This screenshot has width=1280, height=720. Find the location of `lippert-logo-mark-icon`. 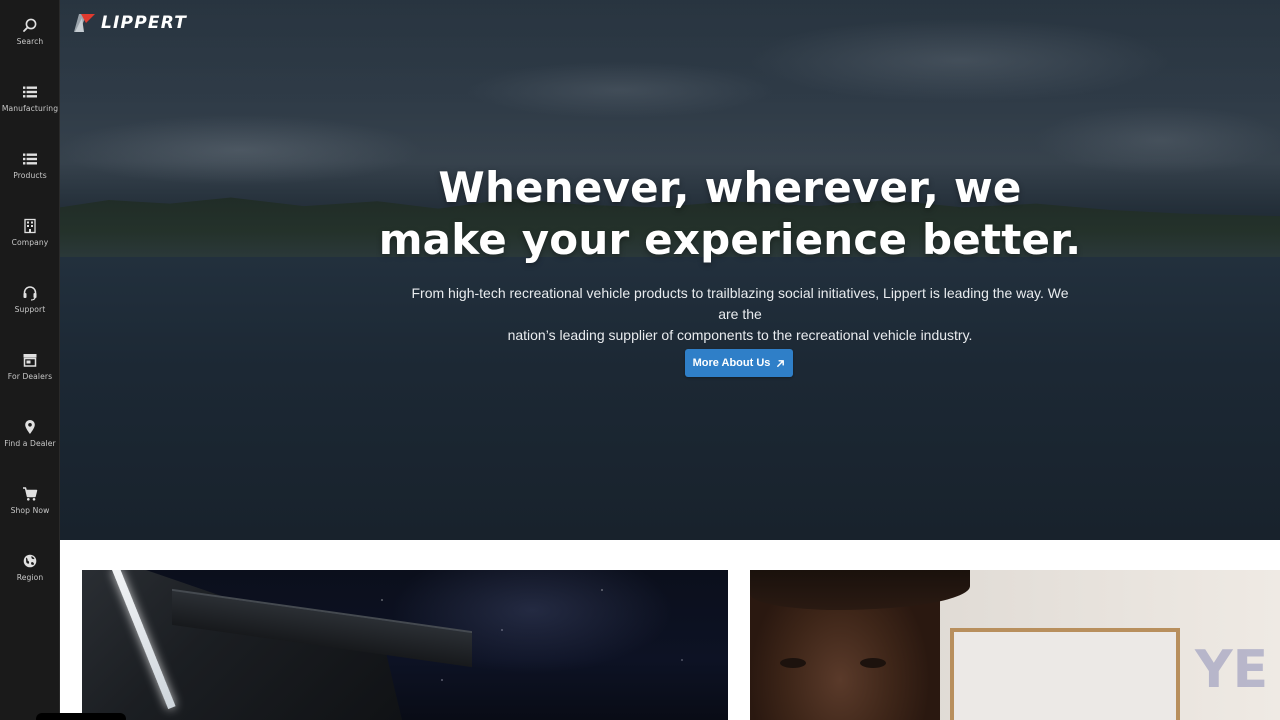

lippert-logo-mark-icon is located at coordinates (84, 23).